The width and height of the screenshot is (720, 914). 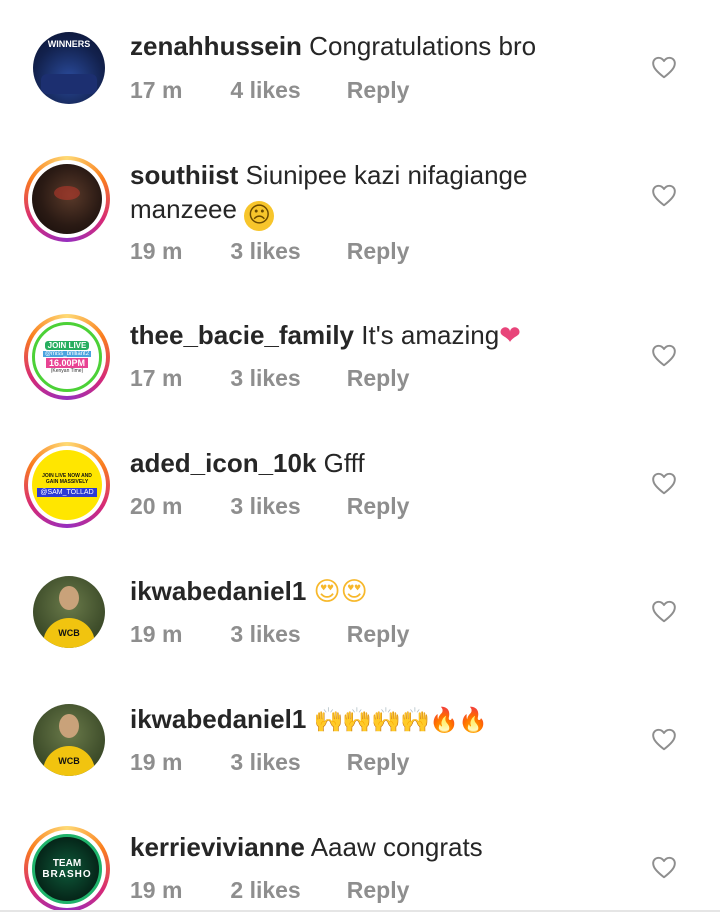 I want to click on comment-meta: 19 m 2 likes Reply, so click(x=269, y=890).